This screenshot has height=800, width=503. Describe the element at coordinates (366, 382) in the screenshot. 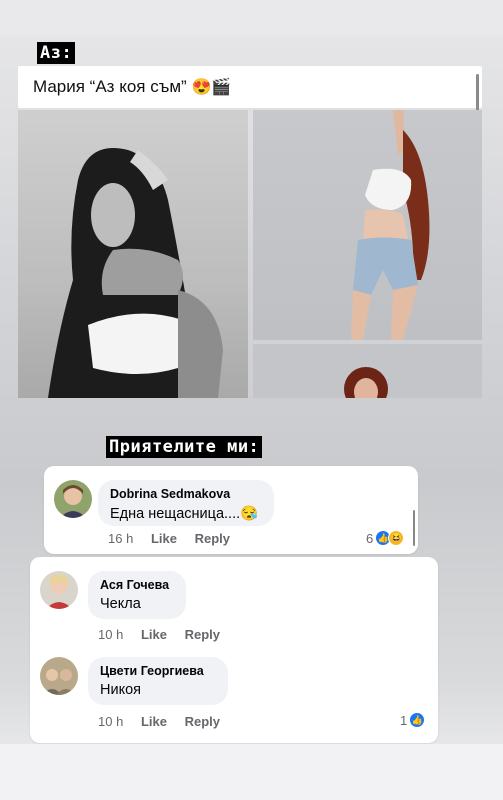

I see `model-portrait-image` at that location.